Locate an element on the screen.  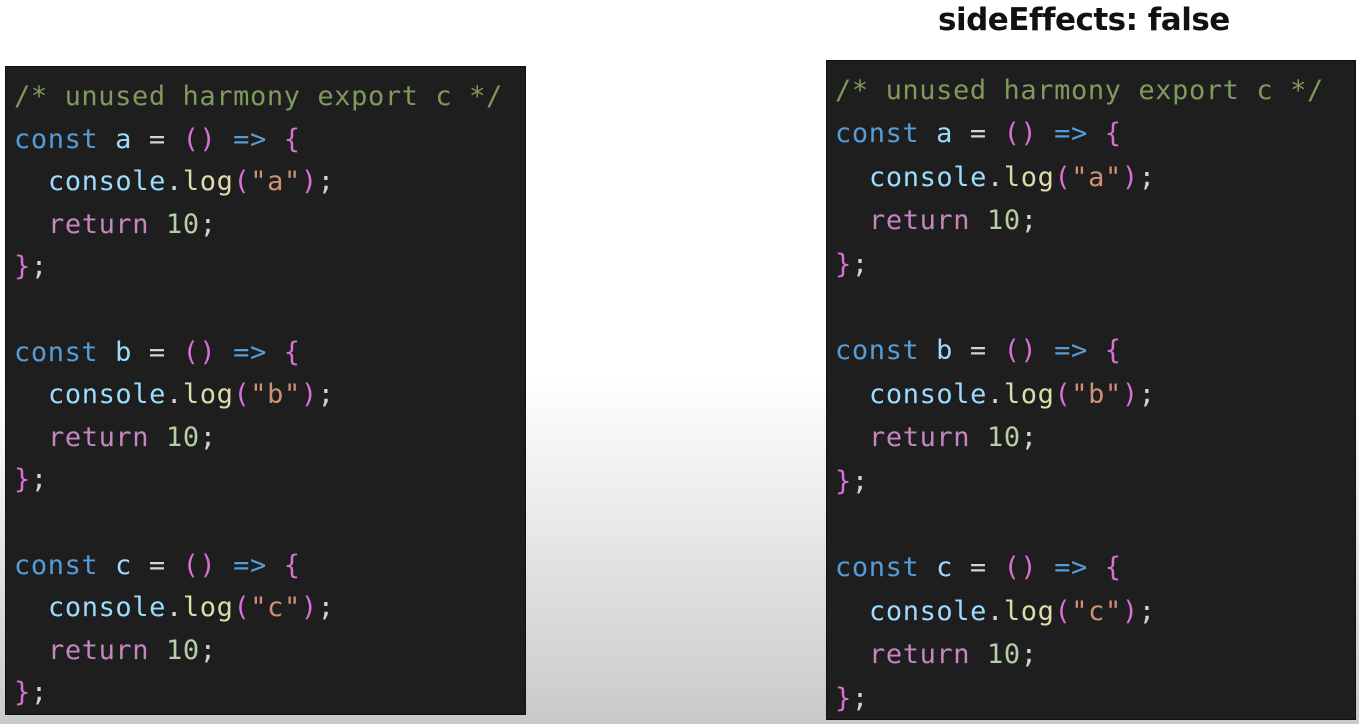
code-line: console.log("c"); is located at coordinates (995, 612).